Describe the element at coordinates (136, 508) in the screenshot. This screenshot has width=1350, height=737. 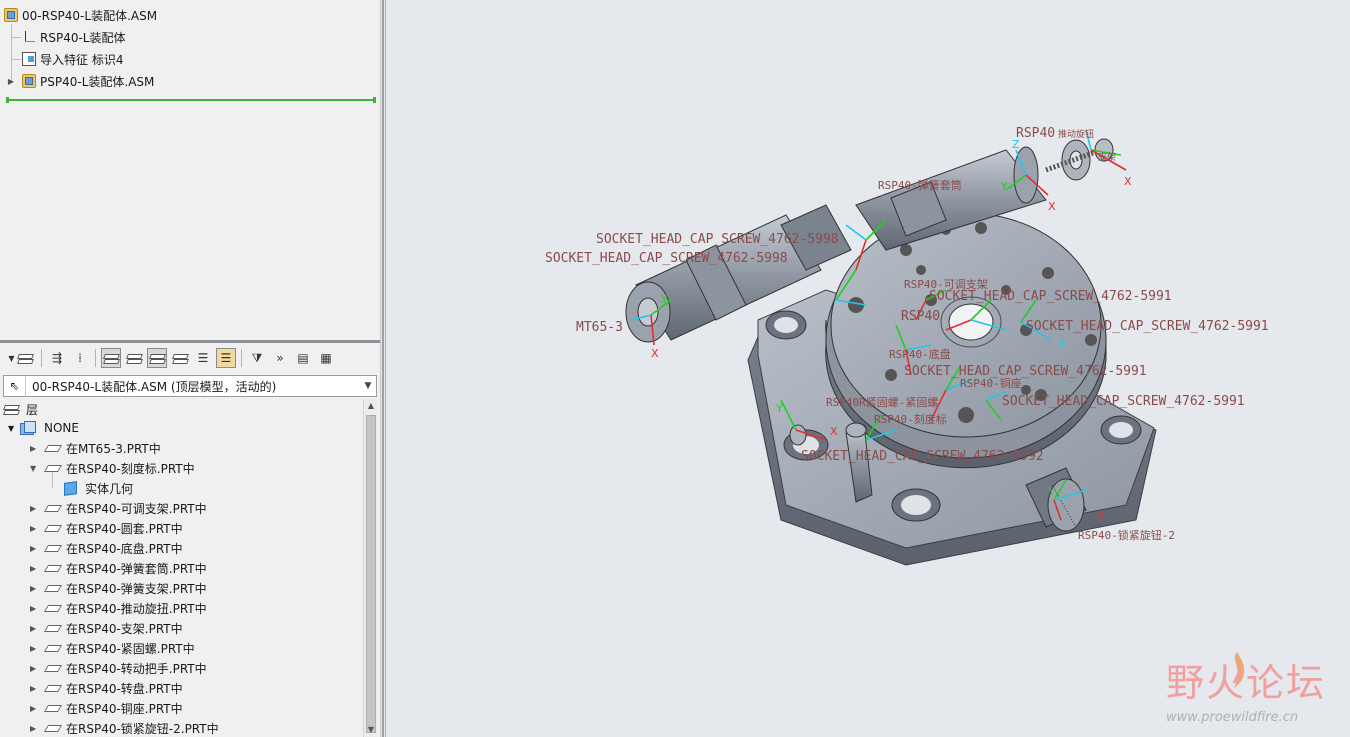
I see `layer-item-label: 在RSP40-可调支架.PRT中` at that location.